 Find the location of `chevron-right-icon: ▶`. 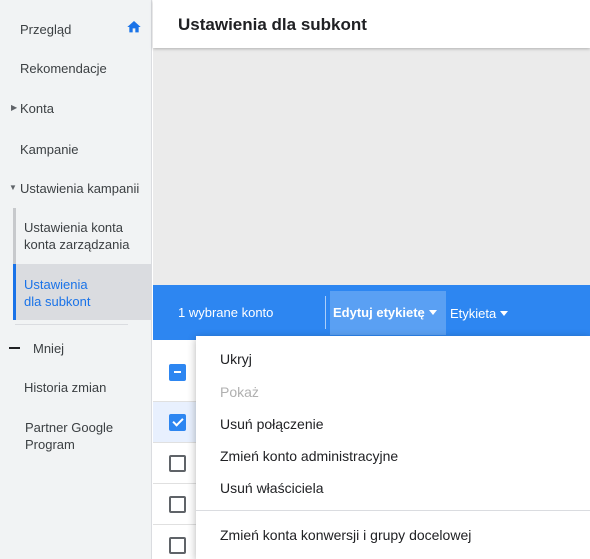

chevron-right-icon: ▶ is located at coordinates (14, 107).